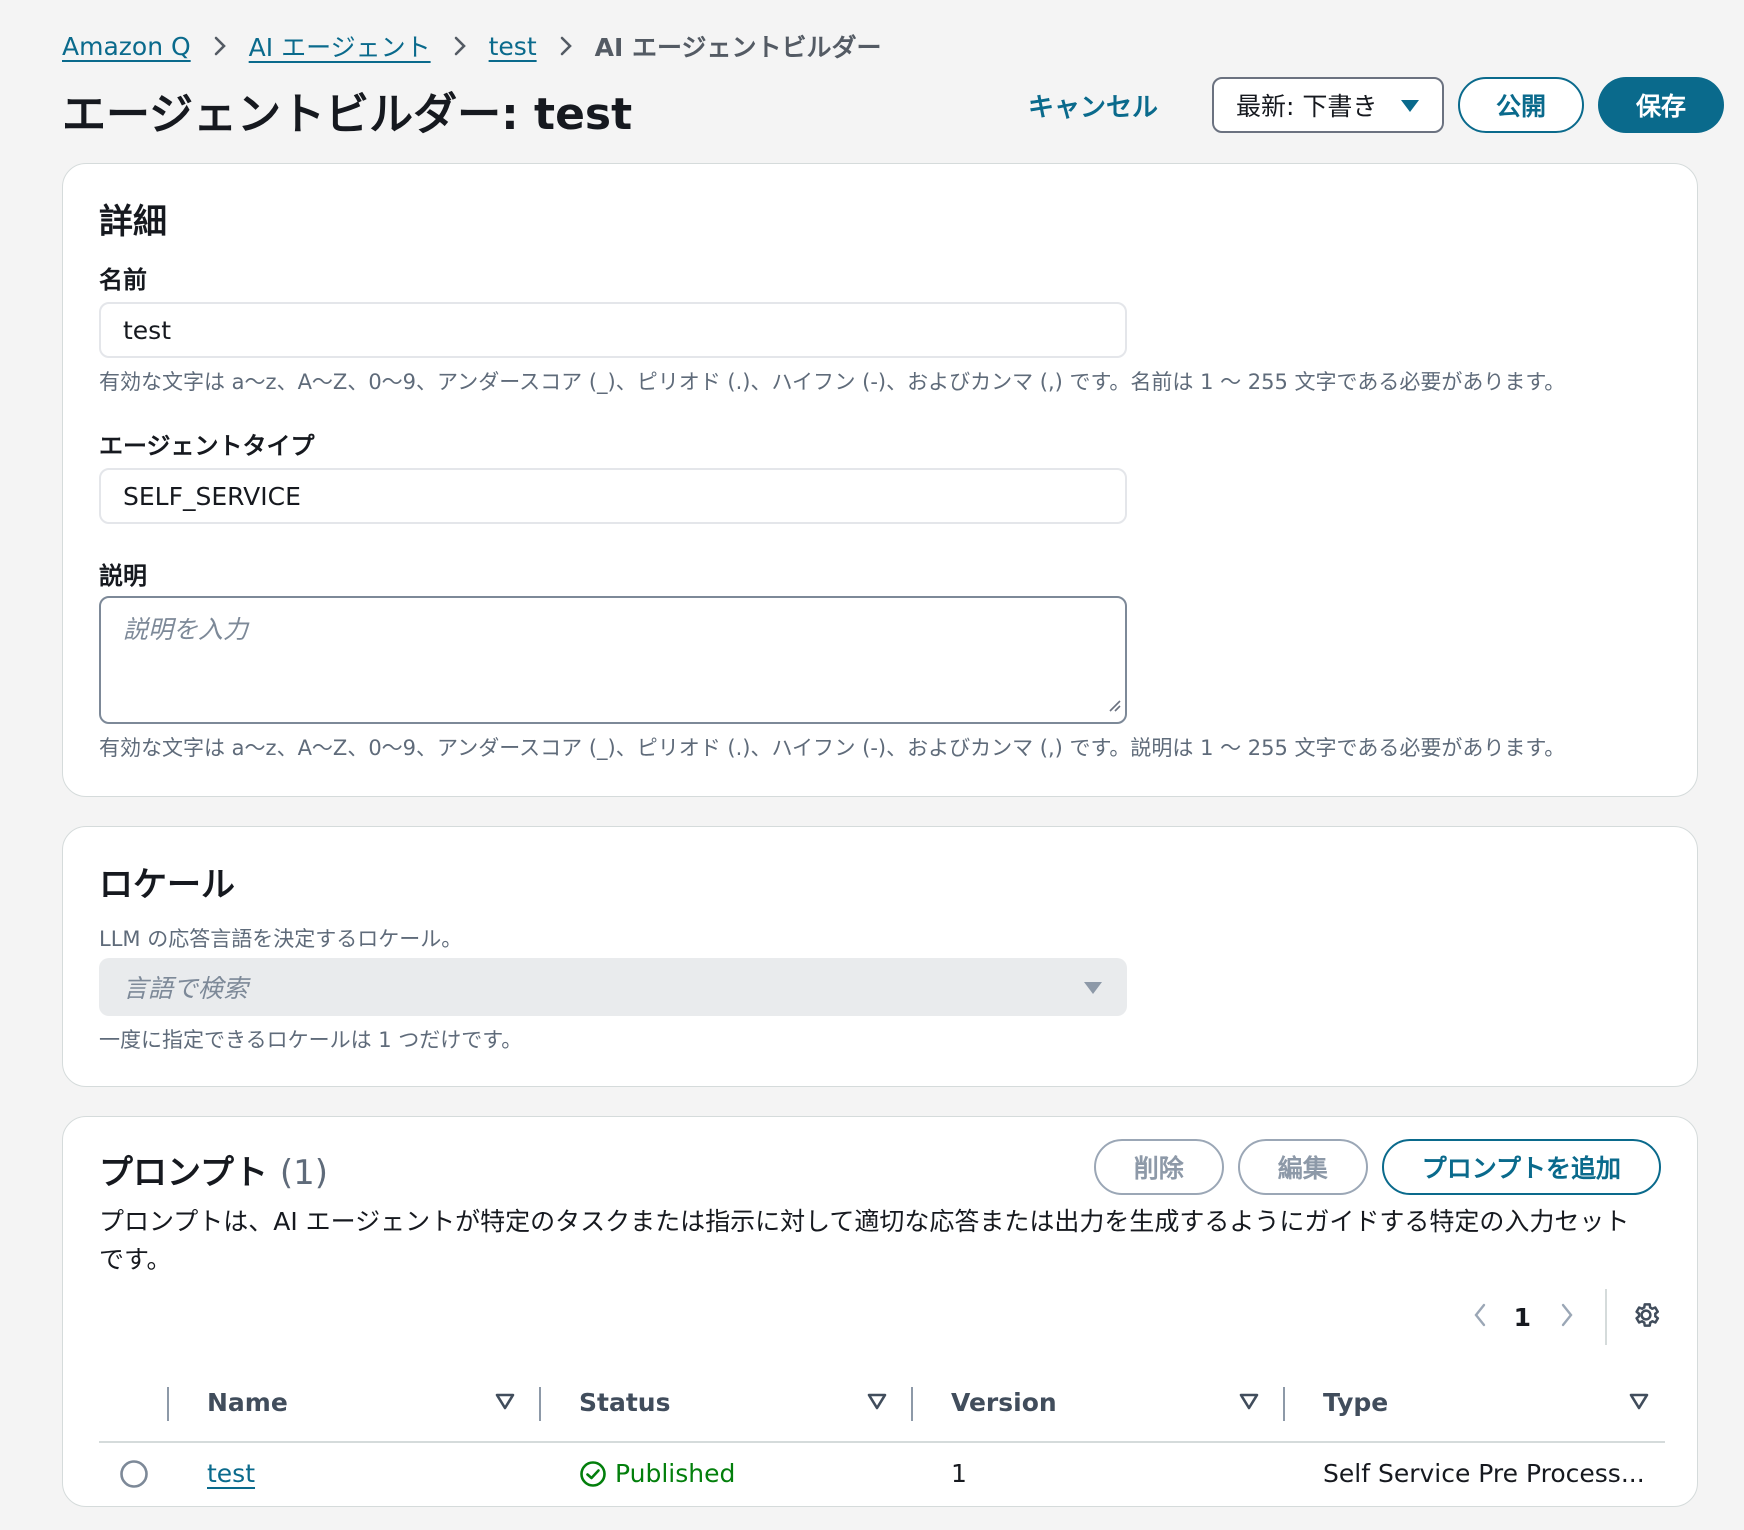 This screenshot has width=1744, height=1530. What do you see at coordinates (340, 46) in the screenshot?
I see `breadcrumb-ai-agents: AI エージェント` at bounding box center [340, 46].